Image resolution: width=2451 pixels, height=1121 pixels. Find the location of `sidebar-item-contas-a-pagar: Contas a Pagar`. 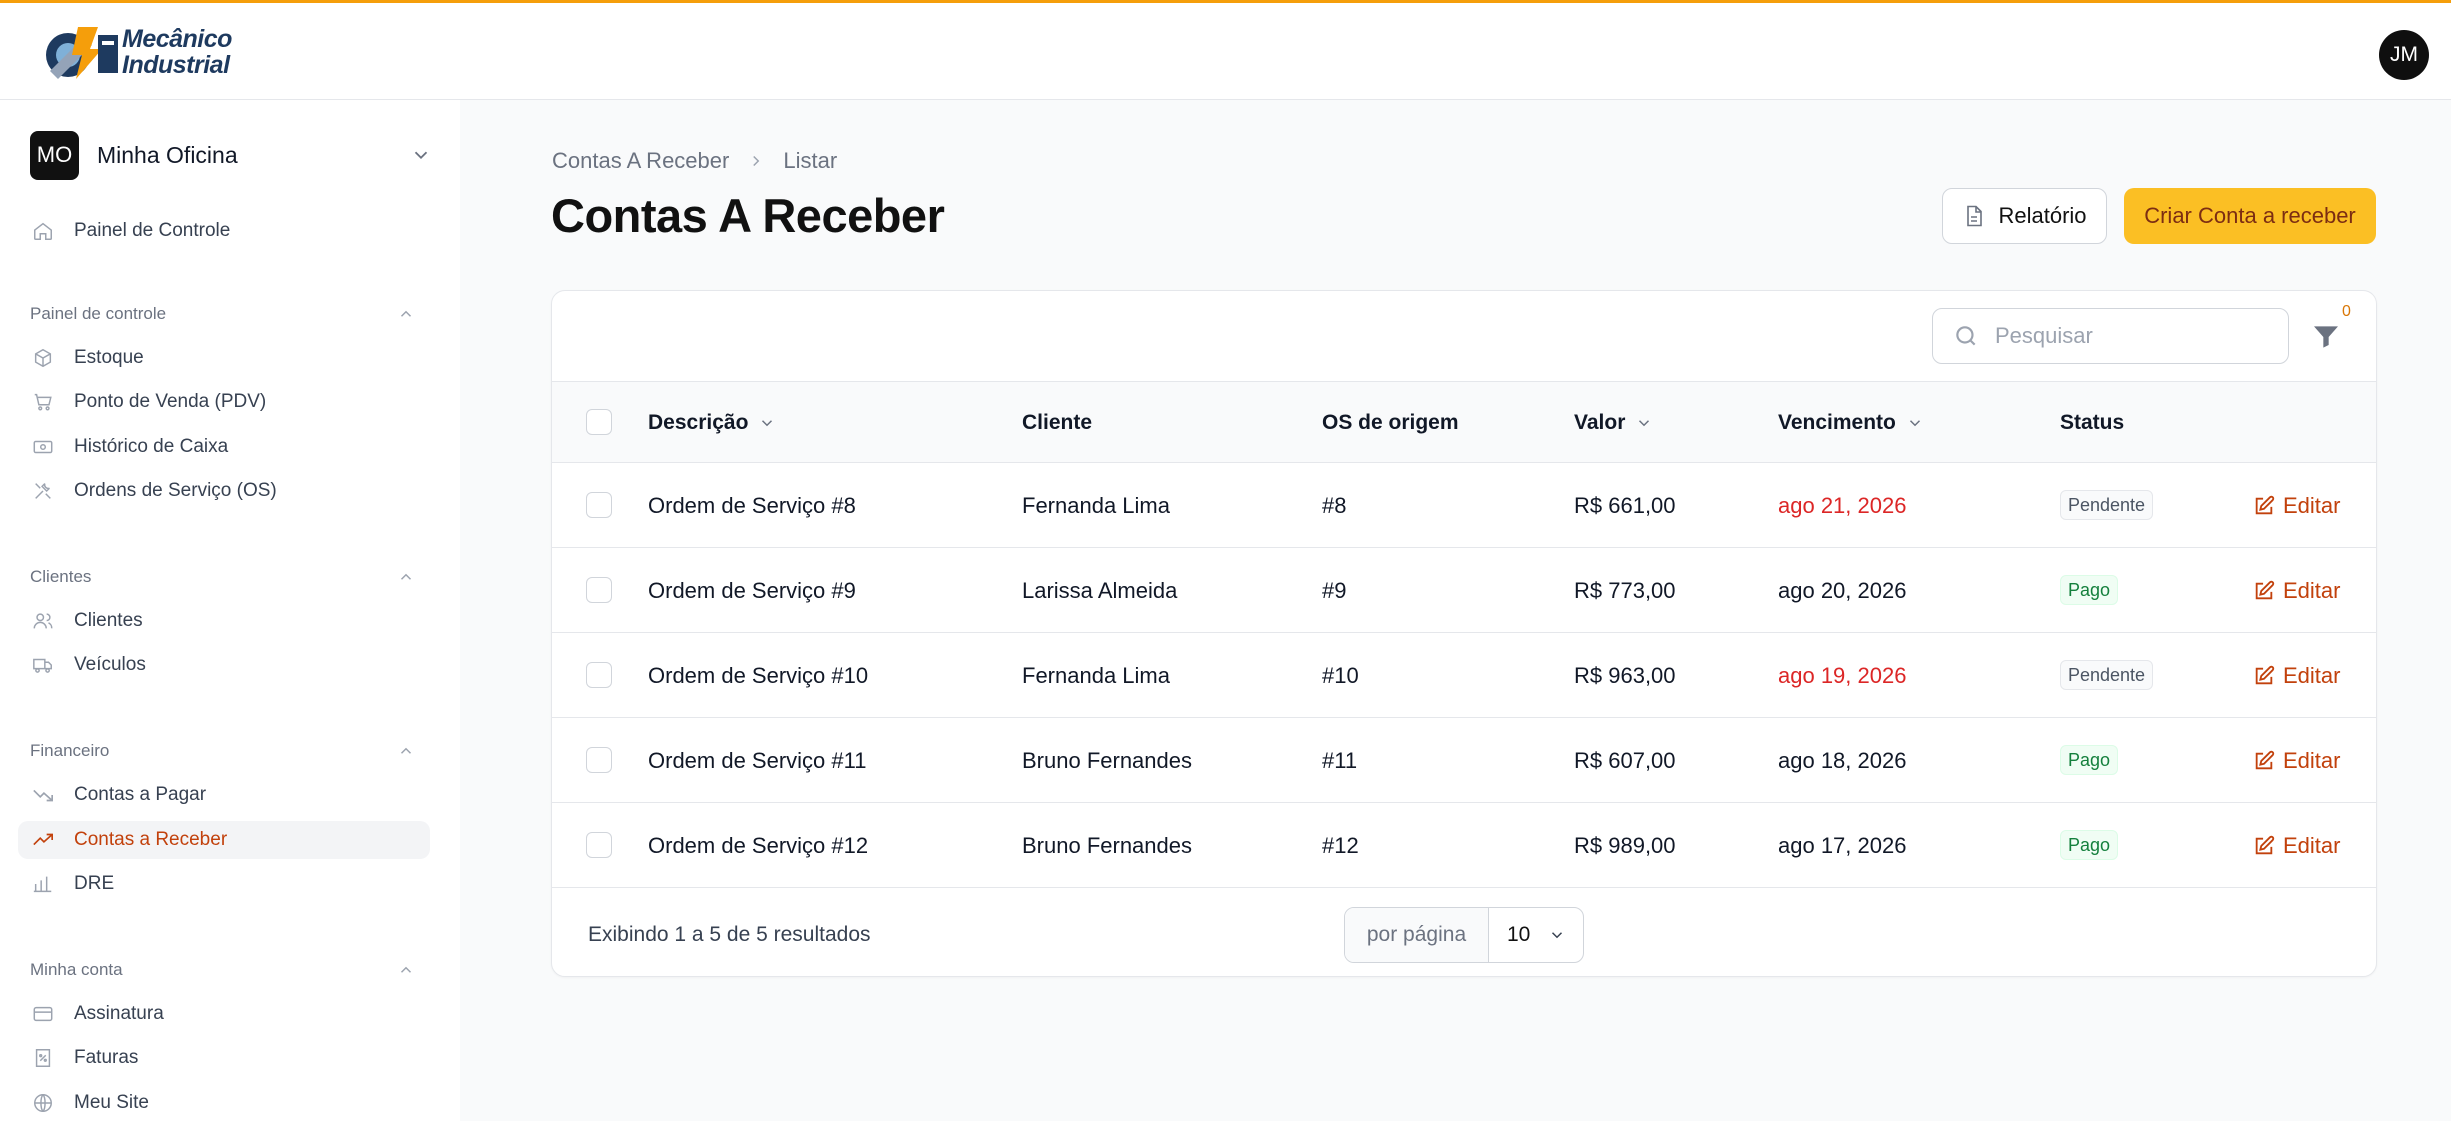

sidebar-item-contas-a-pagar: Contas a Pagar is located at coordinates (224, 795).